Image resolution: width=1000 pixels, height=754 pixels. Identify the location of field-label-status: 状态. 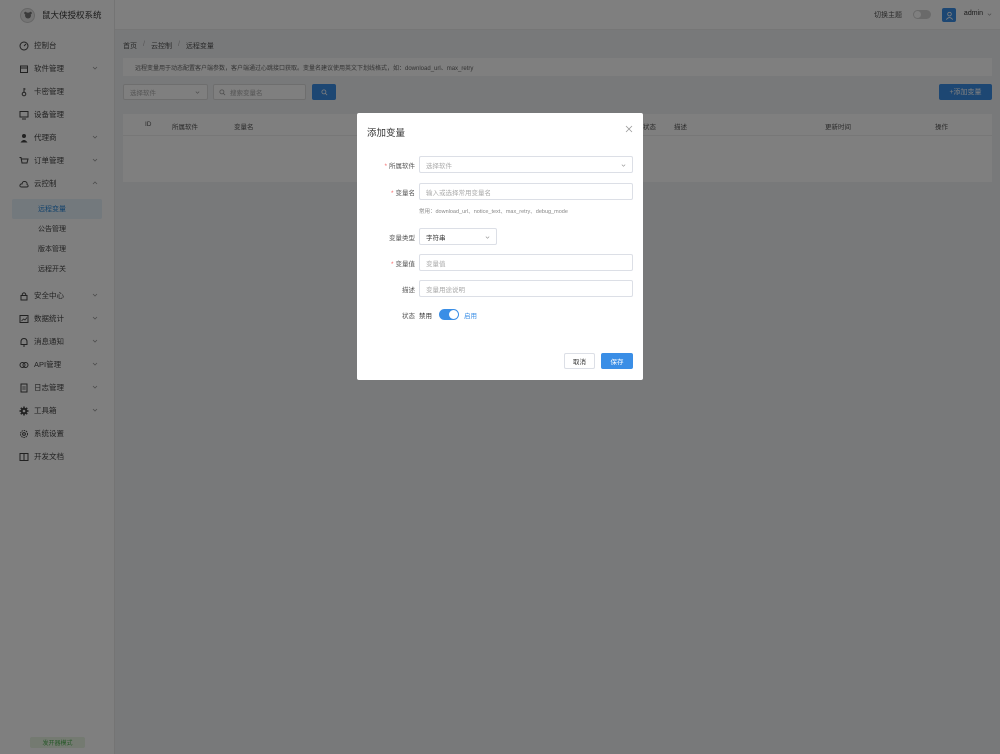
(408, 316).